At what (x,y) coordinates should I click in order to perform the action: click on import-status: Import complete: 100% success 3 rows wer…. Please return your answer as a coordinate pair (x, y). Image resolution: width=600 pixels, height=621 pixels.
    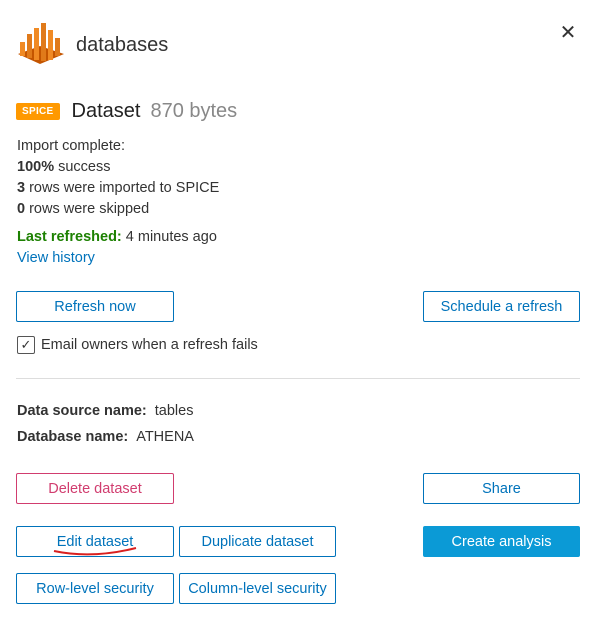
    Looking at the image, I should click on (118, 178).